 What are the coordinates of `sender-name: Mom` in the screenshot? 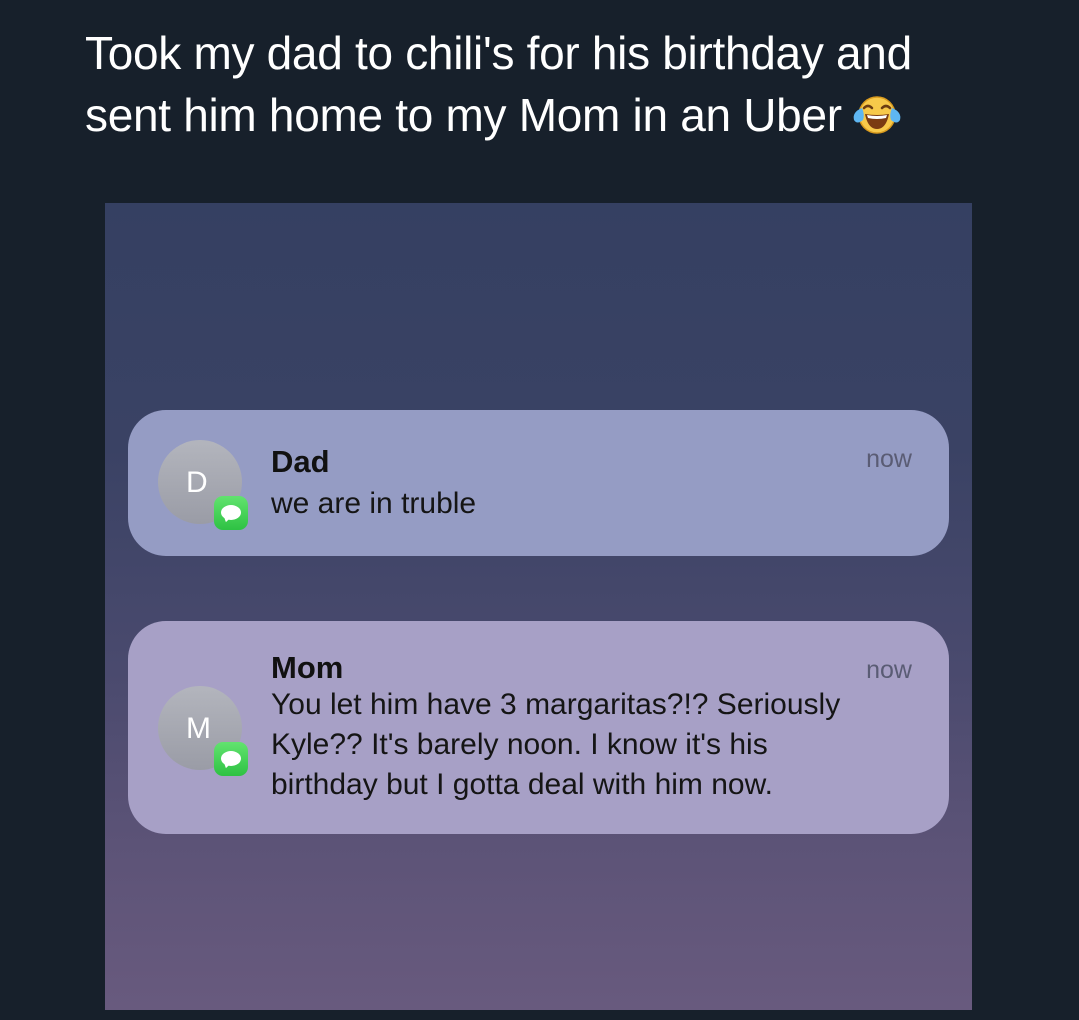 It's located at (307, 667).